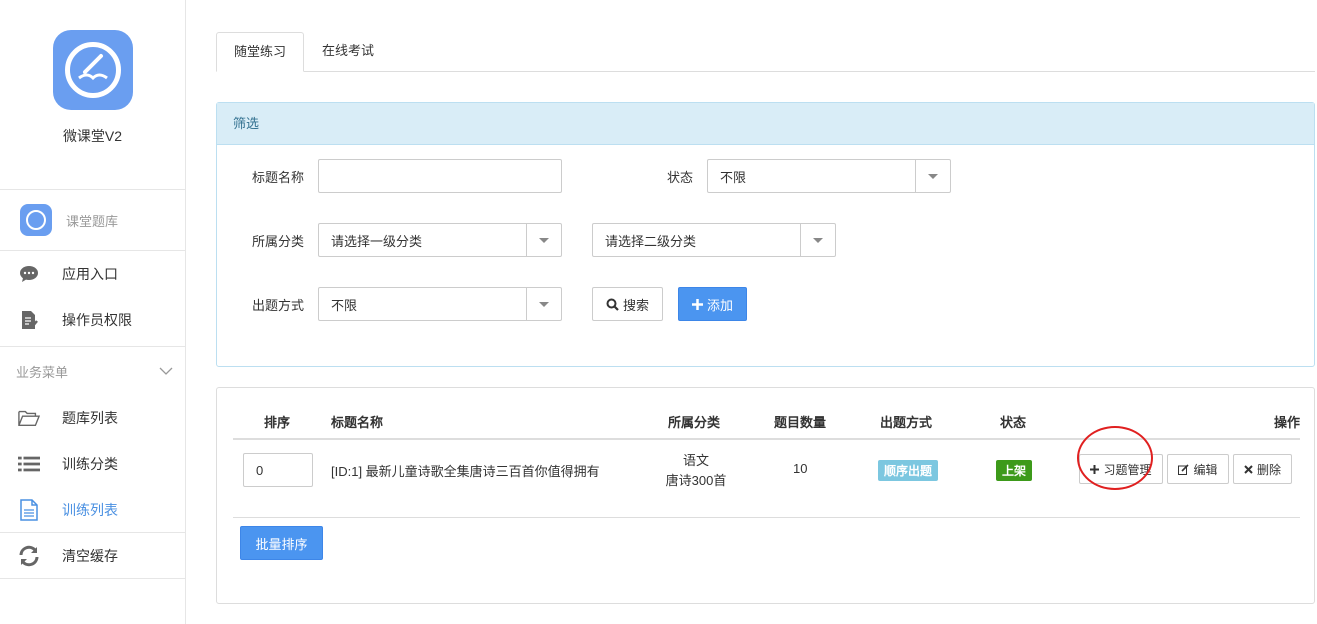 Image resolution: width=1317 pixels, height=624 pixels. Describe the element at coordinates (714, 240) in the screenshot. I see `category2-select: 请选择二级分类` at that location.